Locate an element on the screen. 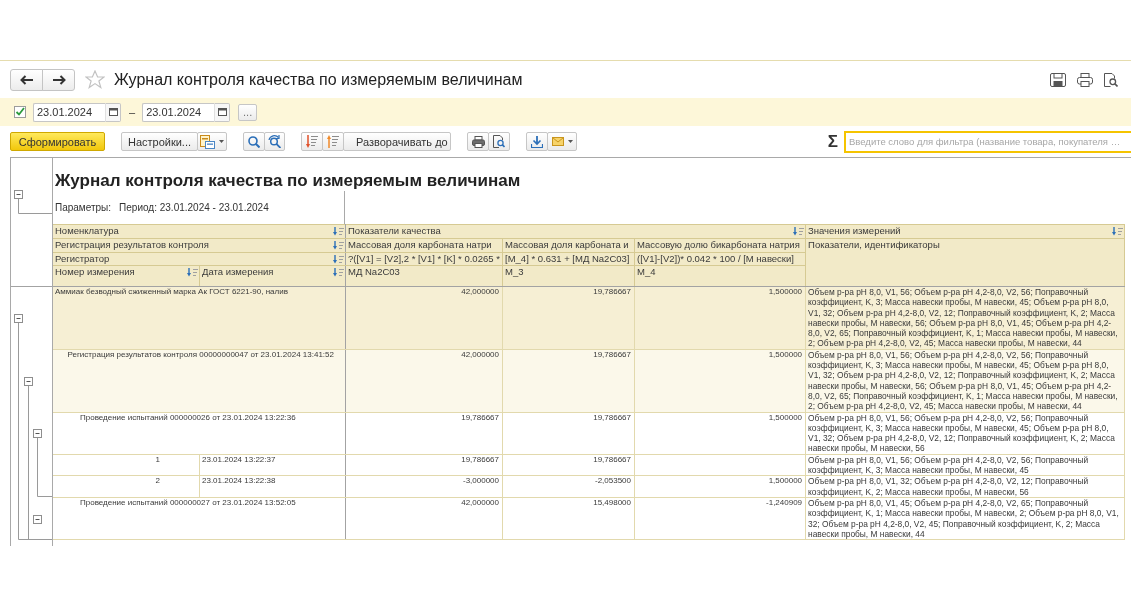 The width and height of the screenshot is (1131, 605). sum-button: Σ is located at coordinates (832, 141).